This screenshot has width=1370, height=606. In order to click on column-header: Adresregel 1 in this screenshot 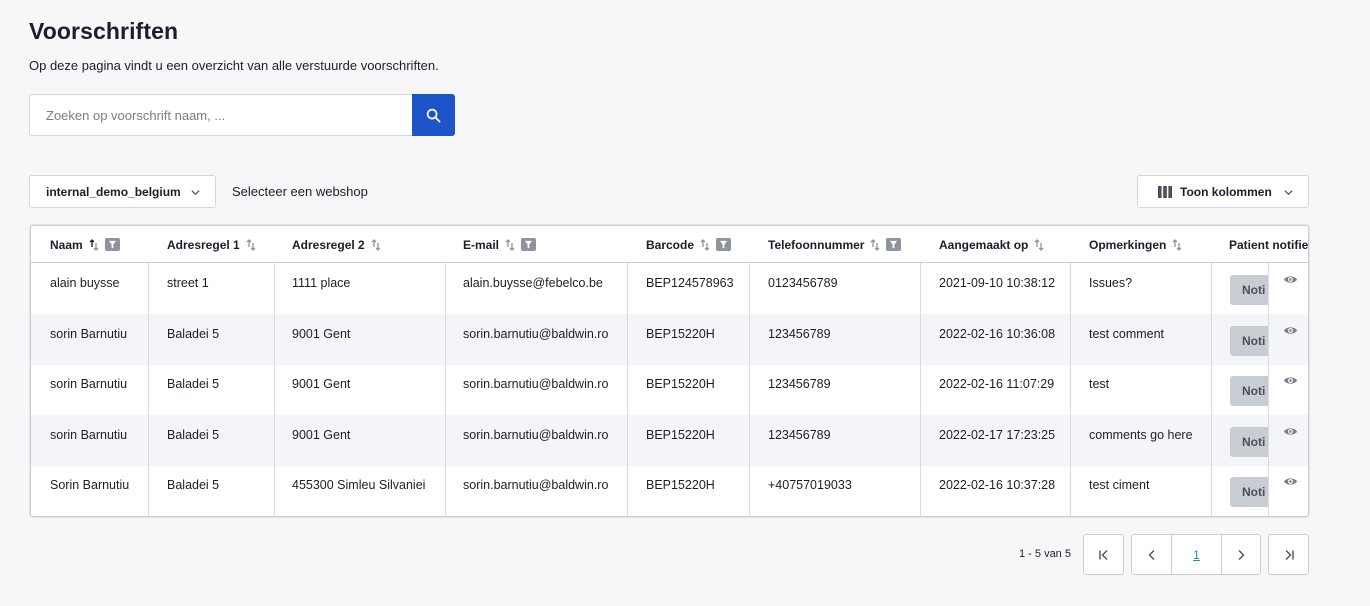, I will do `click(211, 244)`.